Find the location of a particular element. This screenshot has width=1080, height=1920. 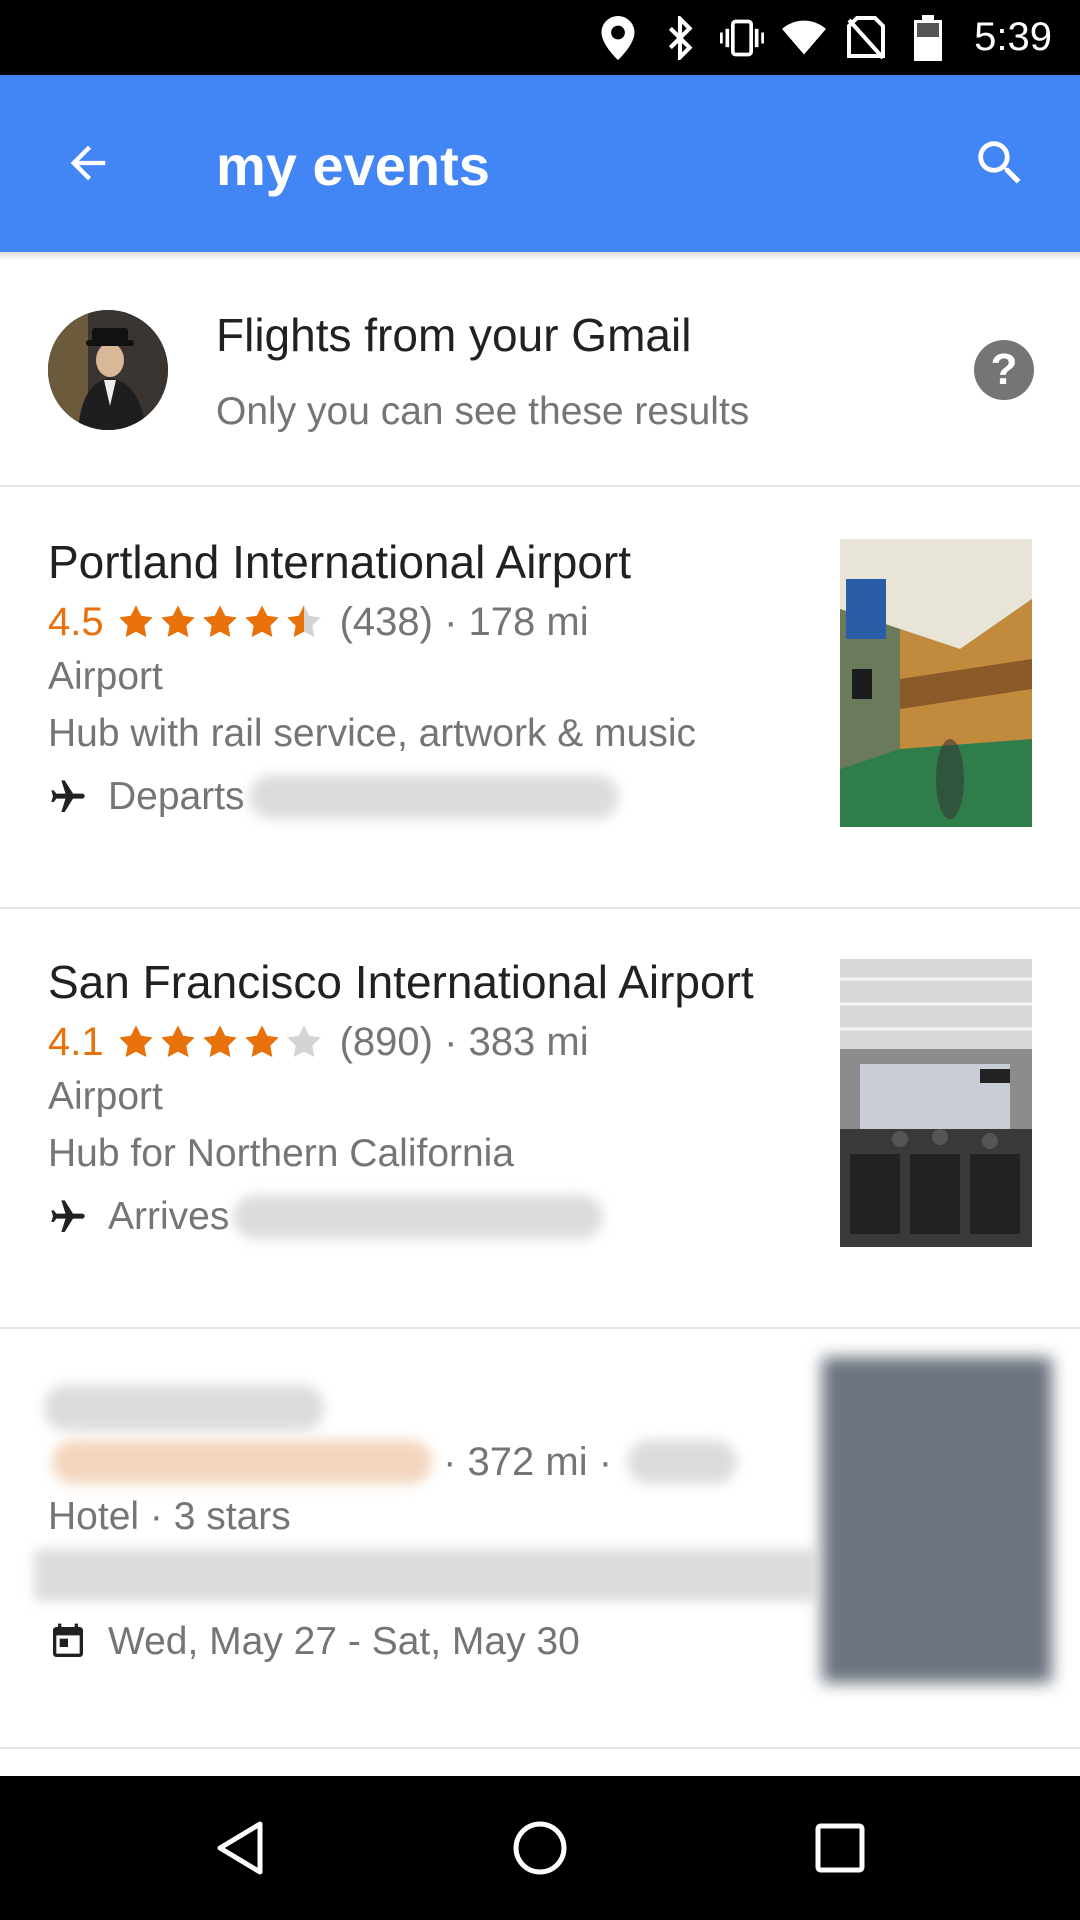

home-circle-icon is located at coordinates (540, 1848).